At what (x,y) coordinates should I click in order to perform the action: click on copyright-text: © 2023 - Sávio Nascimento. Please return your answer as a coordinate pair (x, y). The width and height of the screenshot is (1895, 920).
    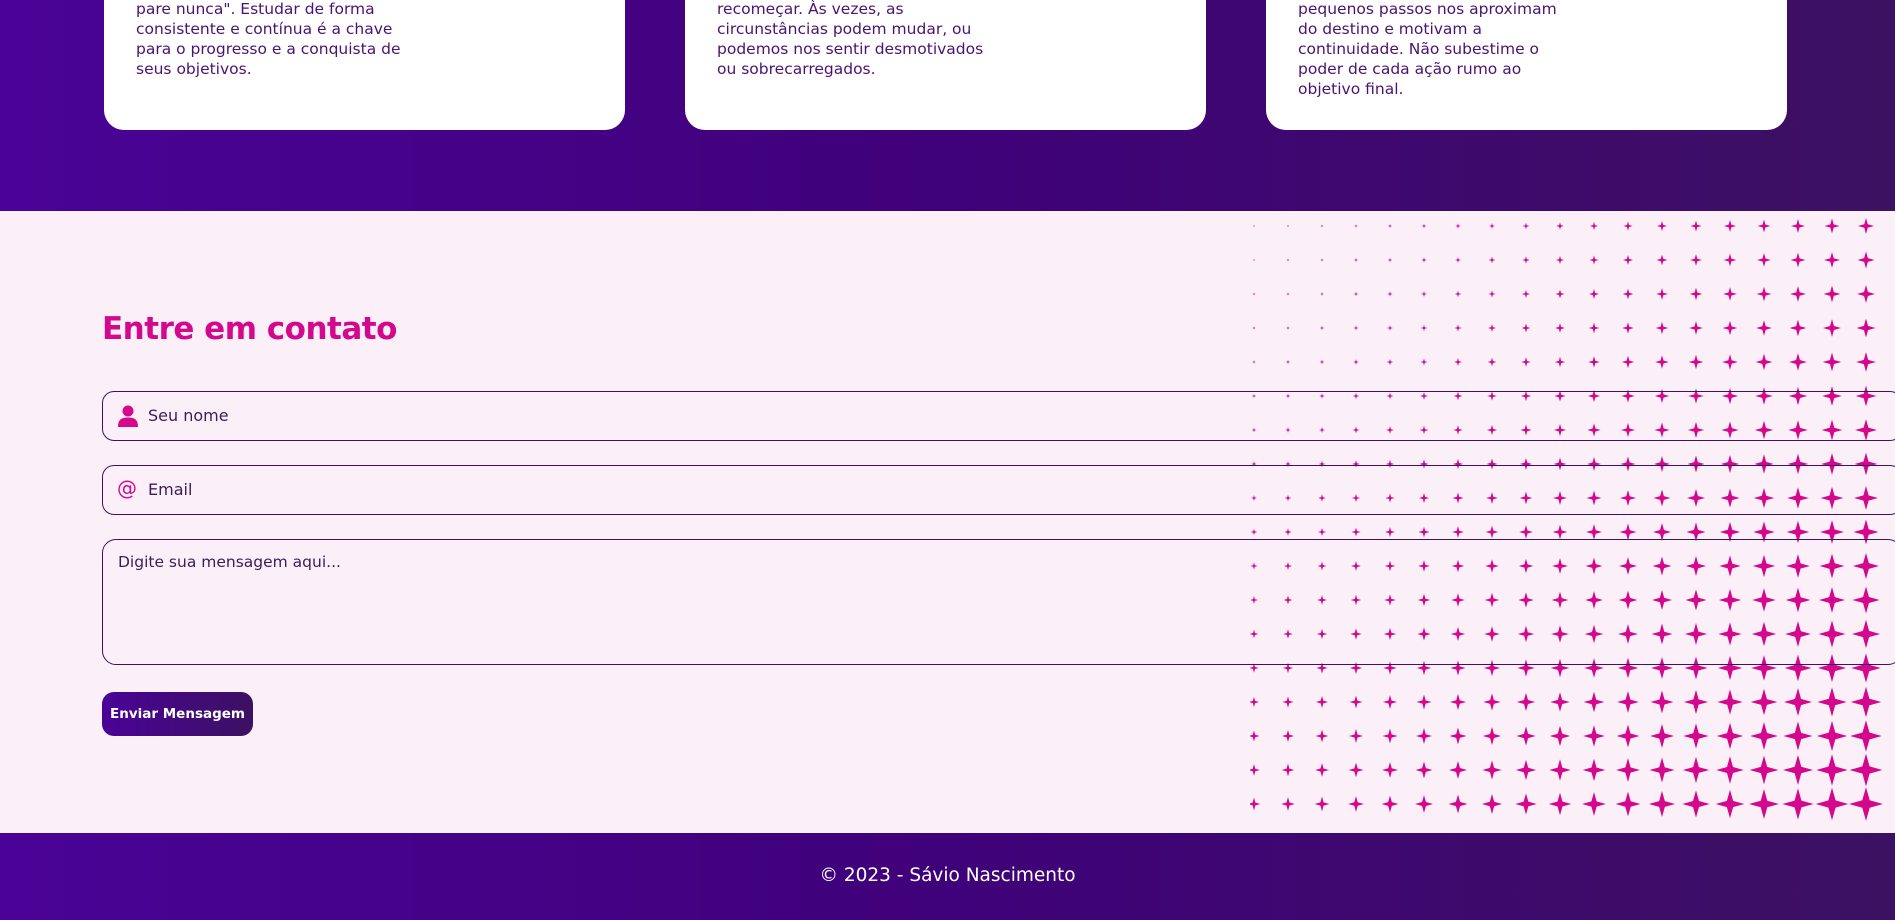
    Looking at the image, I should click on (947, 875).